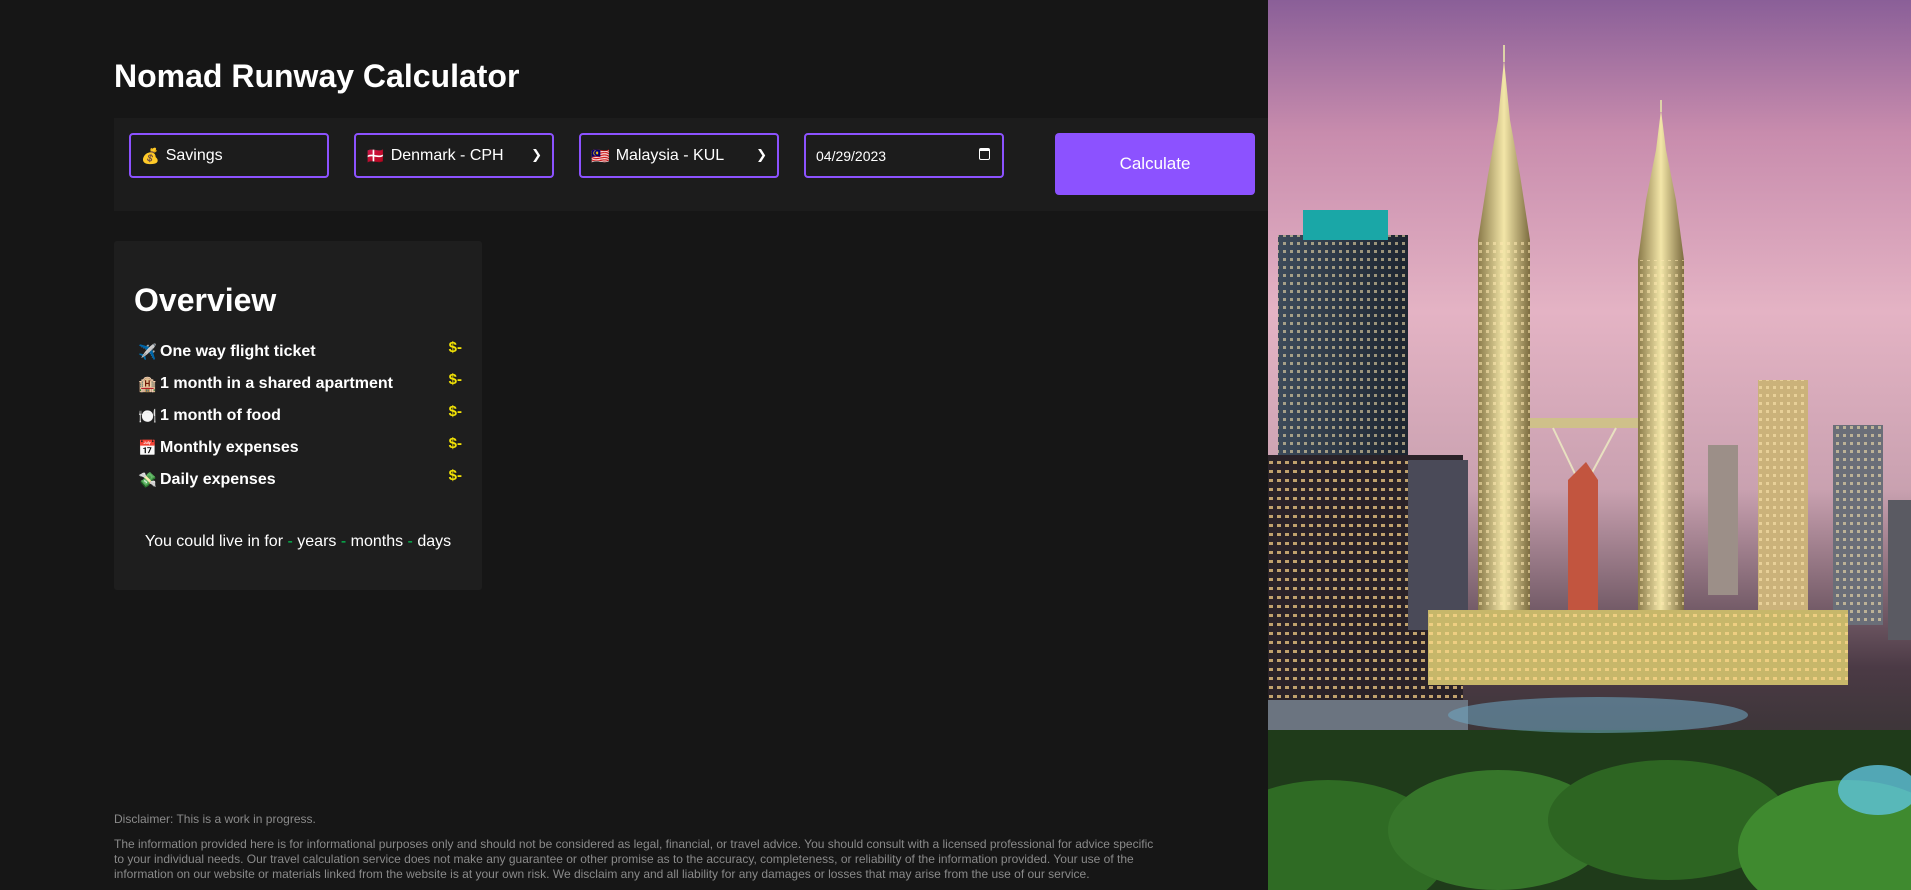  What do you see at coordinates (300, 479) in the screenshot?
I see `overview-row-daily: 💸 Daily expenses $-` at bounding box center [300, 479].